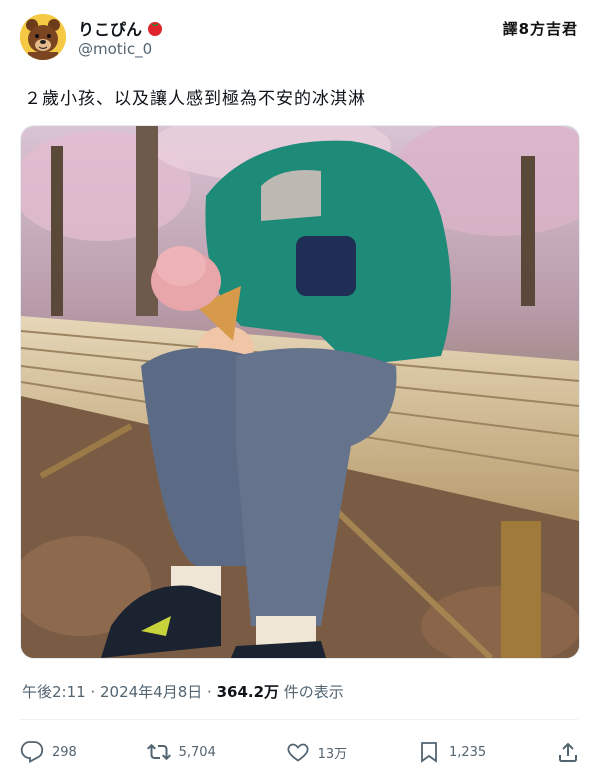 Image resolution: width=598 pixels, height=782 pixels. What do you see at coordinates (115, 49) in the screenshot?
I see `user-handle: @motic_0` at bounding box center [115, 49].